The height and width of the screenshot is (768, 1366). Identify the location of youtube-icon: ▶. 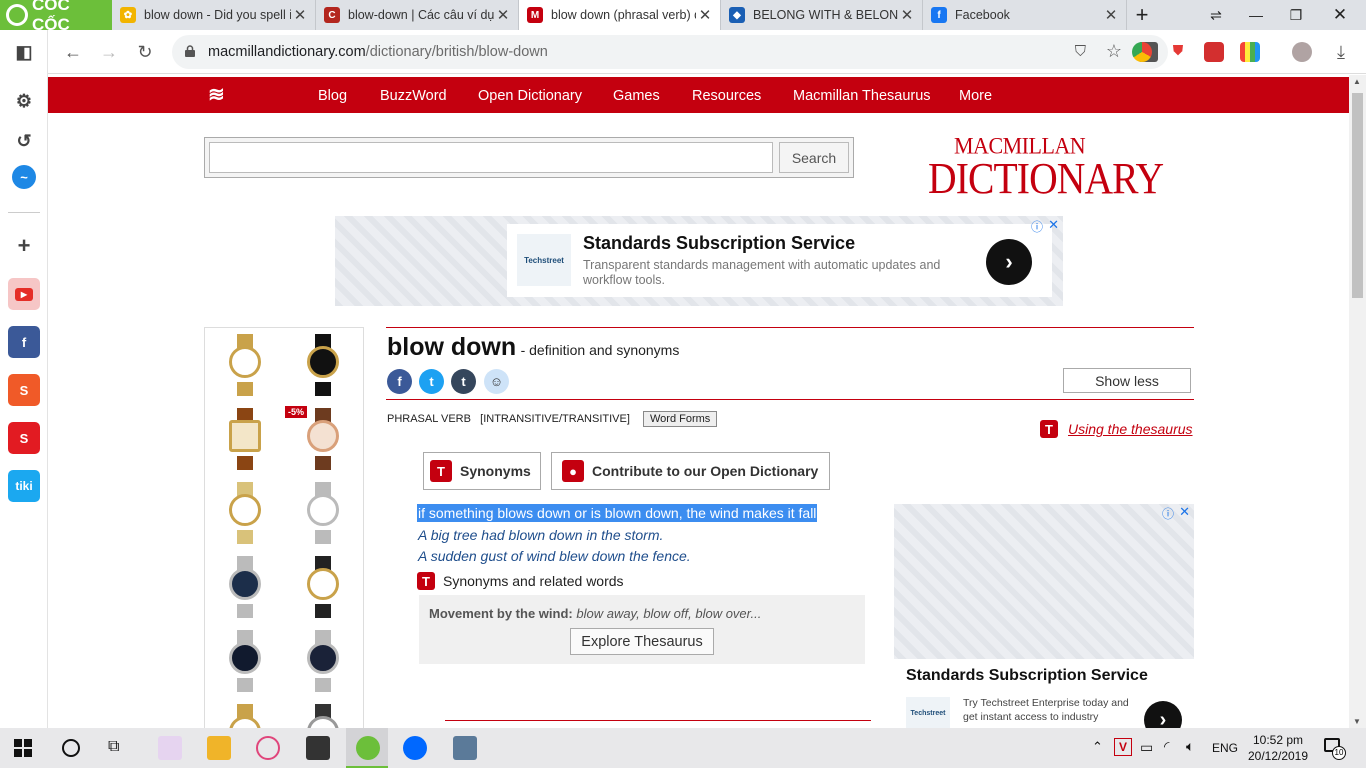
(24, 294).